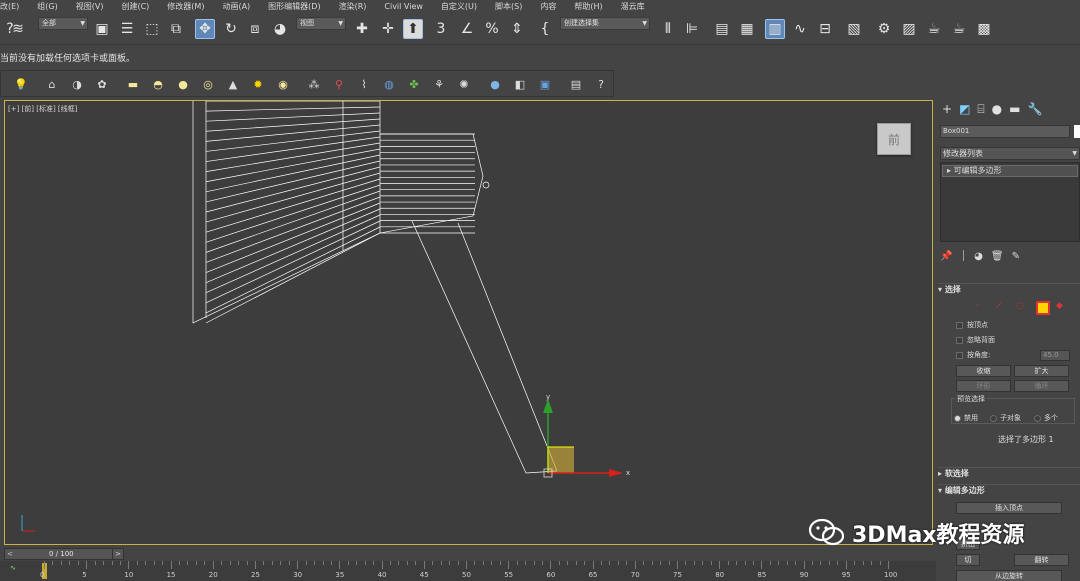 This screenshot has width=1080, height=581. Describe the element at coordinates (205, 29) in the screenshot. I see `move-icon: ✥` at that location.